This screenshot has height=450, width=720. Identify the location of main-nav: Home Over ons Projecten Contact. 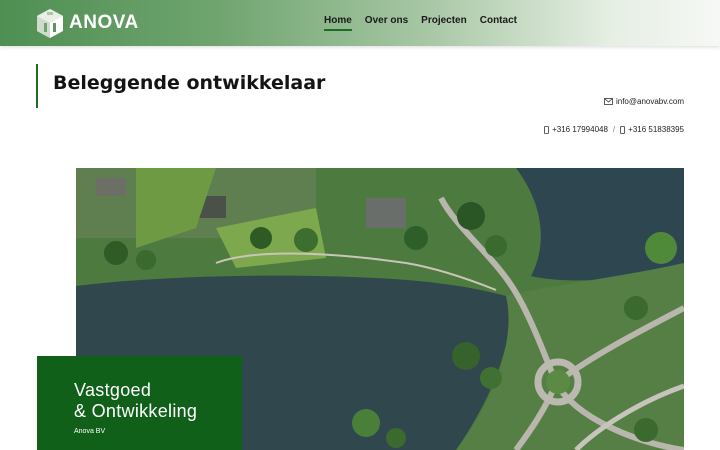
(427, 23).